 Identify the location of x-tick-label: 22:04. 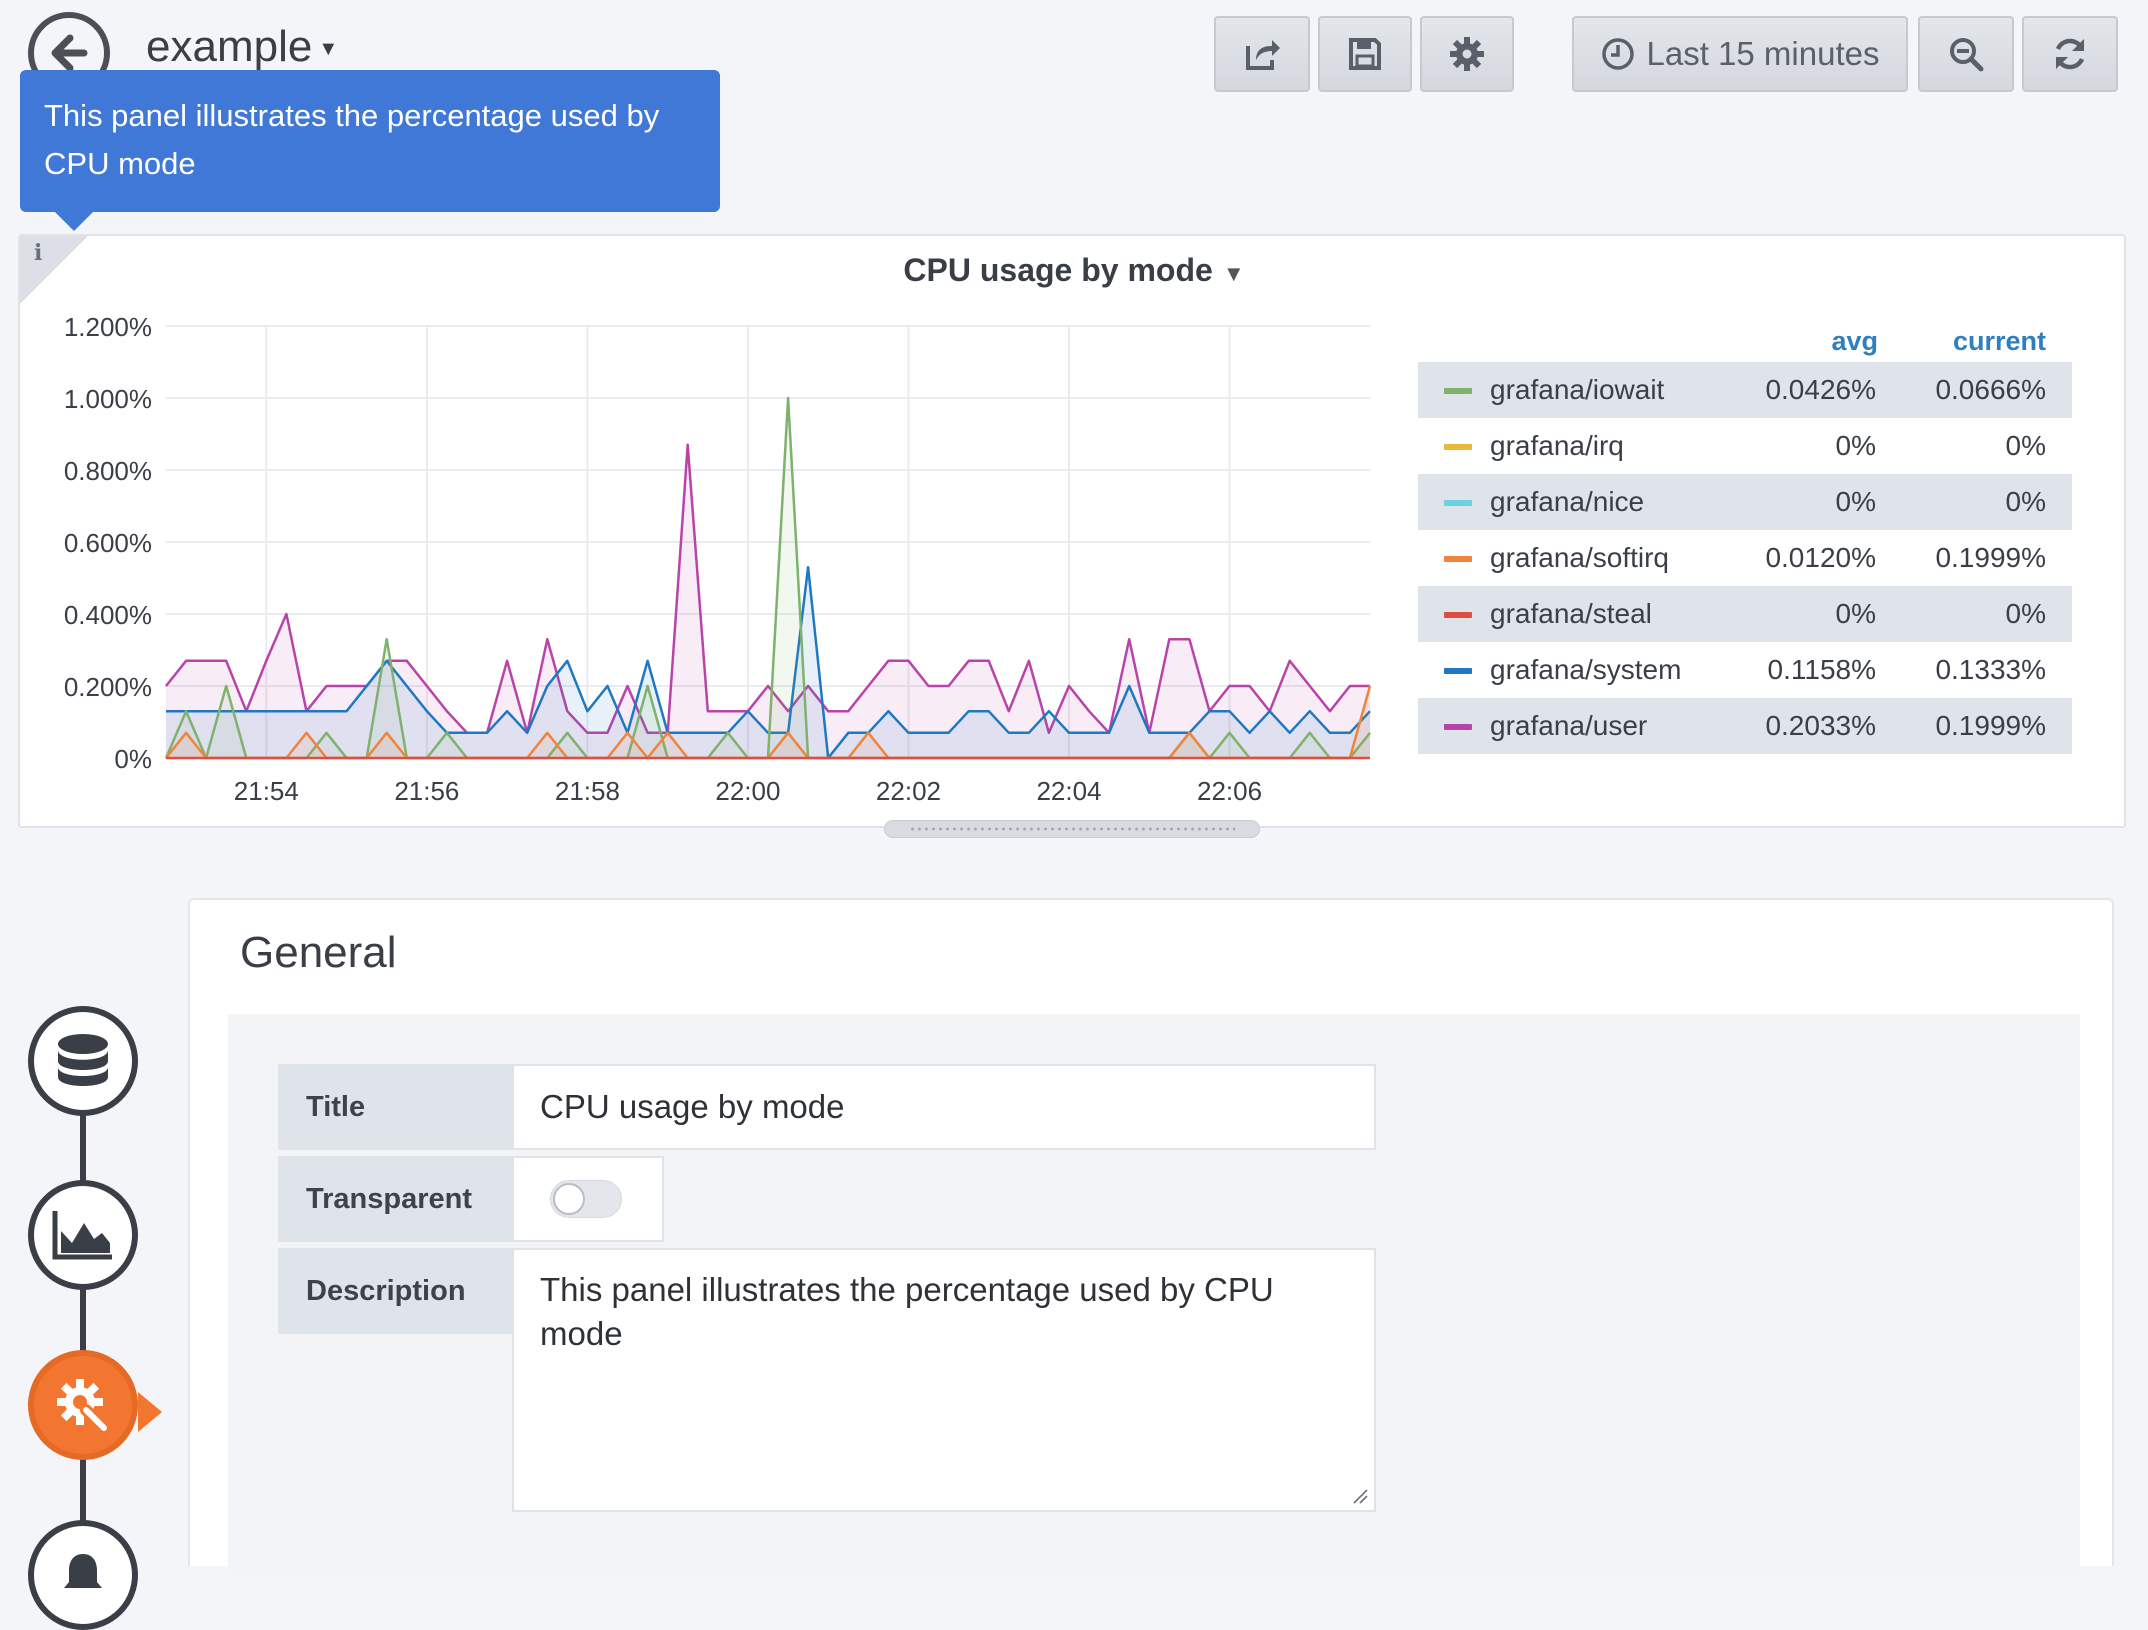
(1068, 791).